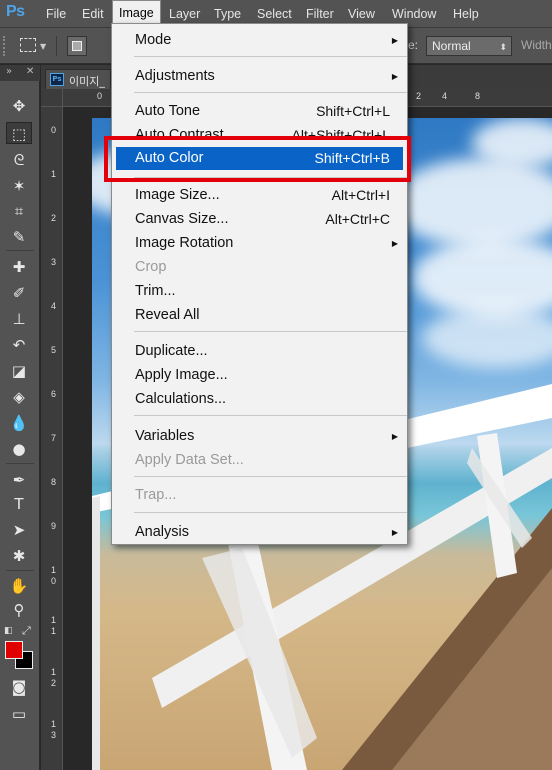  What do you see at coordinates (19, 186) in the screenshot?
I see `magic-wand-icon: ✶` at bounding box center [19, 186].